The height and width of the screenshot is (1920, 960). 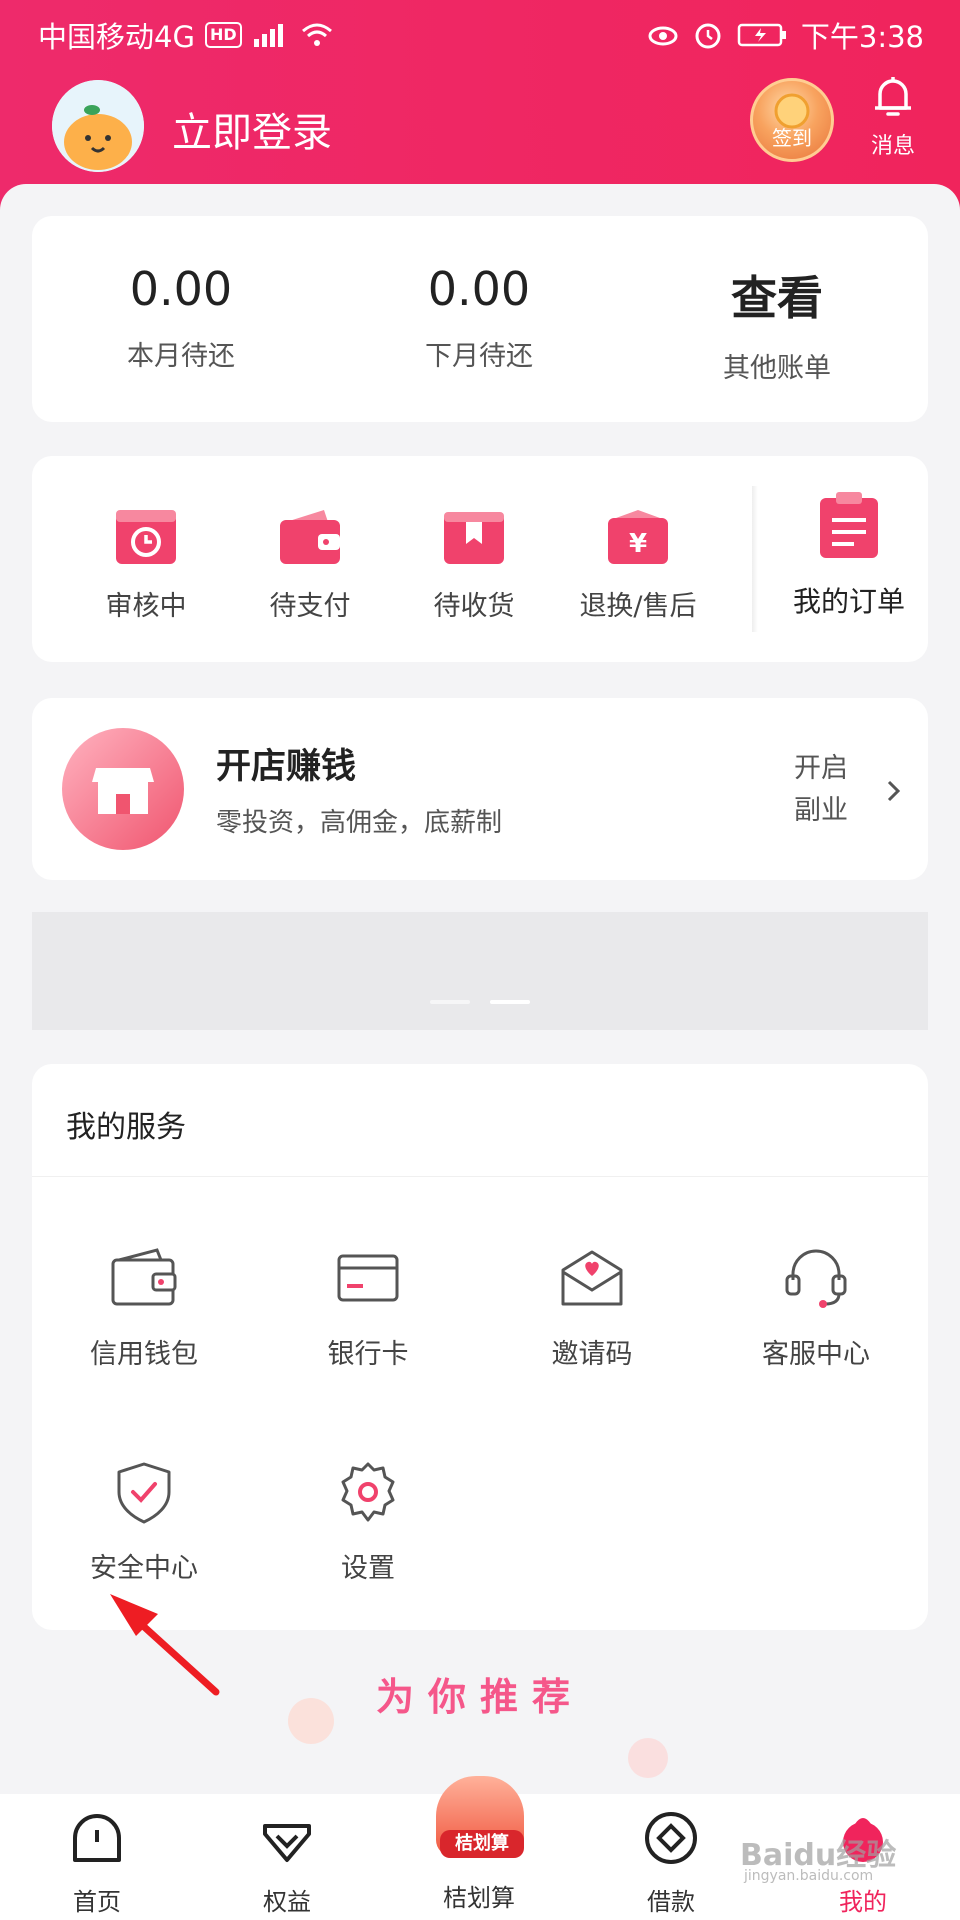 What do you see at coordinates (592, 1354) in the screenshot?
I see `service-label: 邀请码` at bounding box center [592, 1354].